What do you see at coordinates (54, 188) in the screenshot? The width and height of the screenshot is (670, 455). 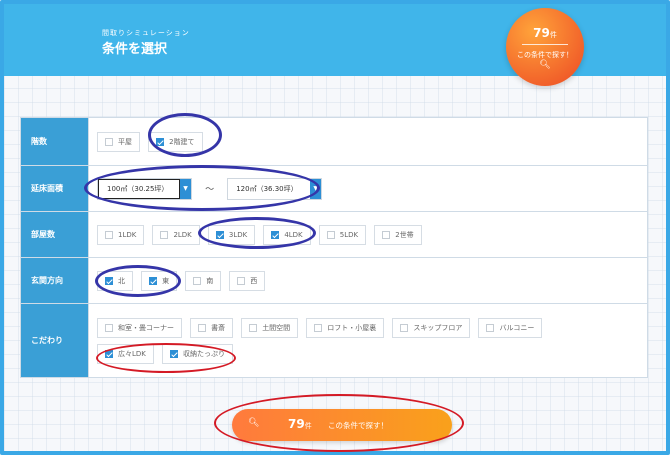 I see `row-label-area: 延床面積` at bounding box center [54, 188].